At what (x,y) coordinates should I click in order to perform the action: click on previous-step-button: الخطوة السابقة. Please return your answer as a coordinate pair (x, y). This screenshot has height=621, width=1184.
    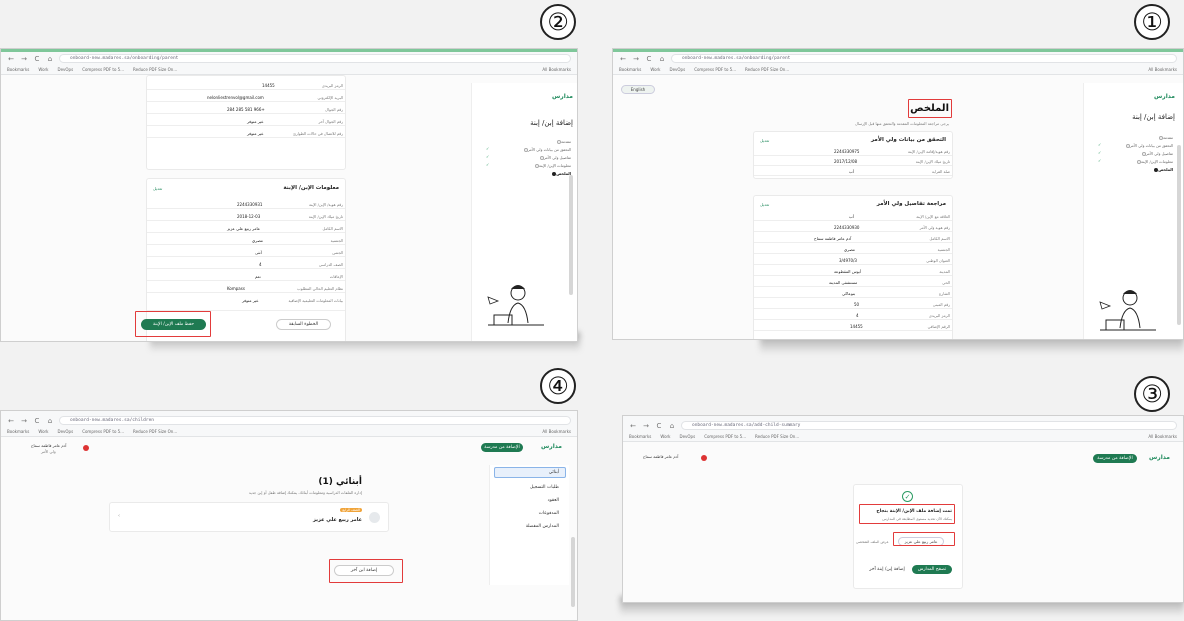
    Looking at the image, I should click on (303, 324).